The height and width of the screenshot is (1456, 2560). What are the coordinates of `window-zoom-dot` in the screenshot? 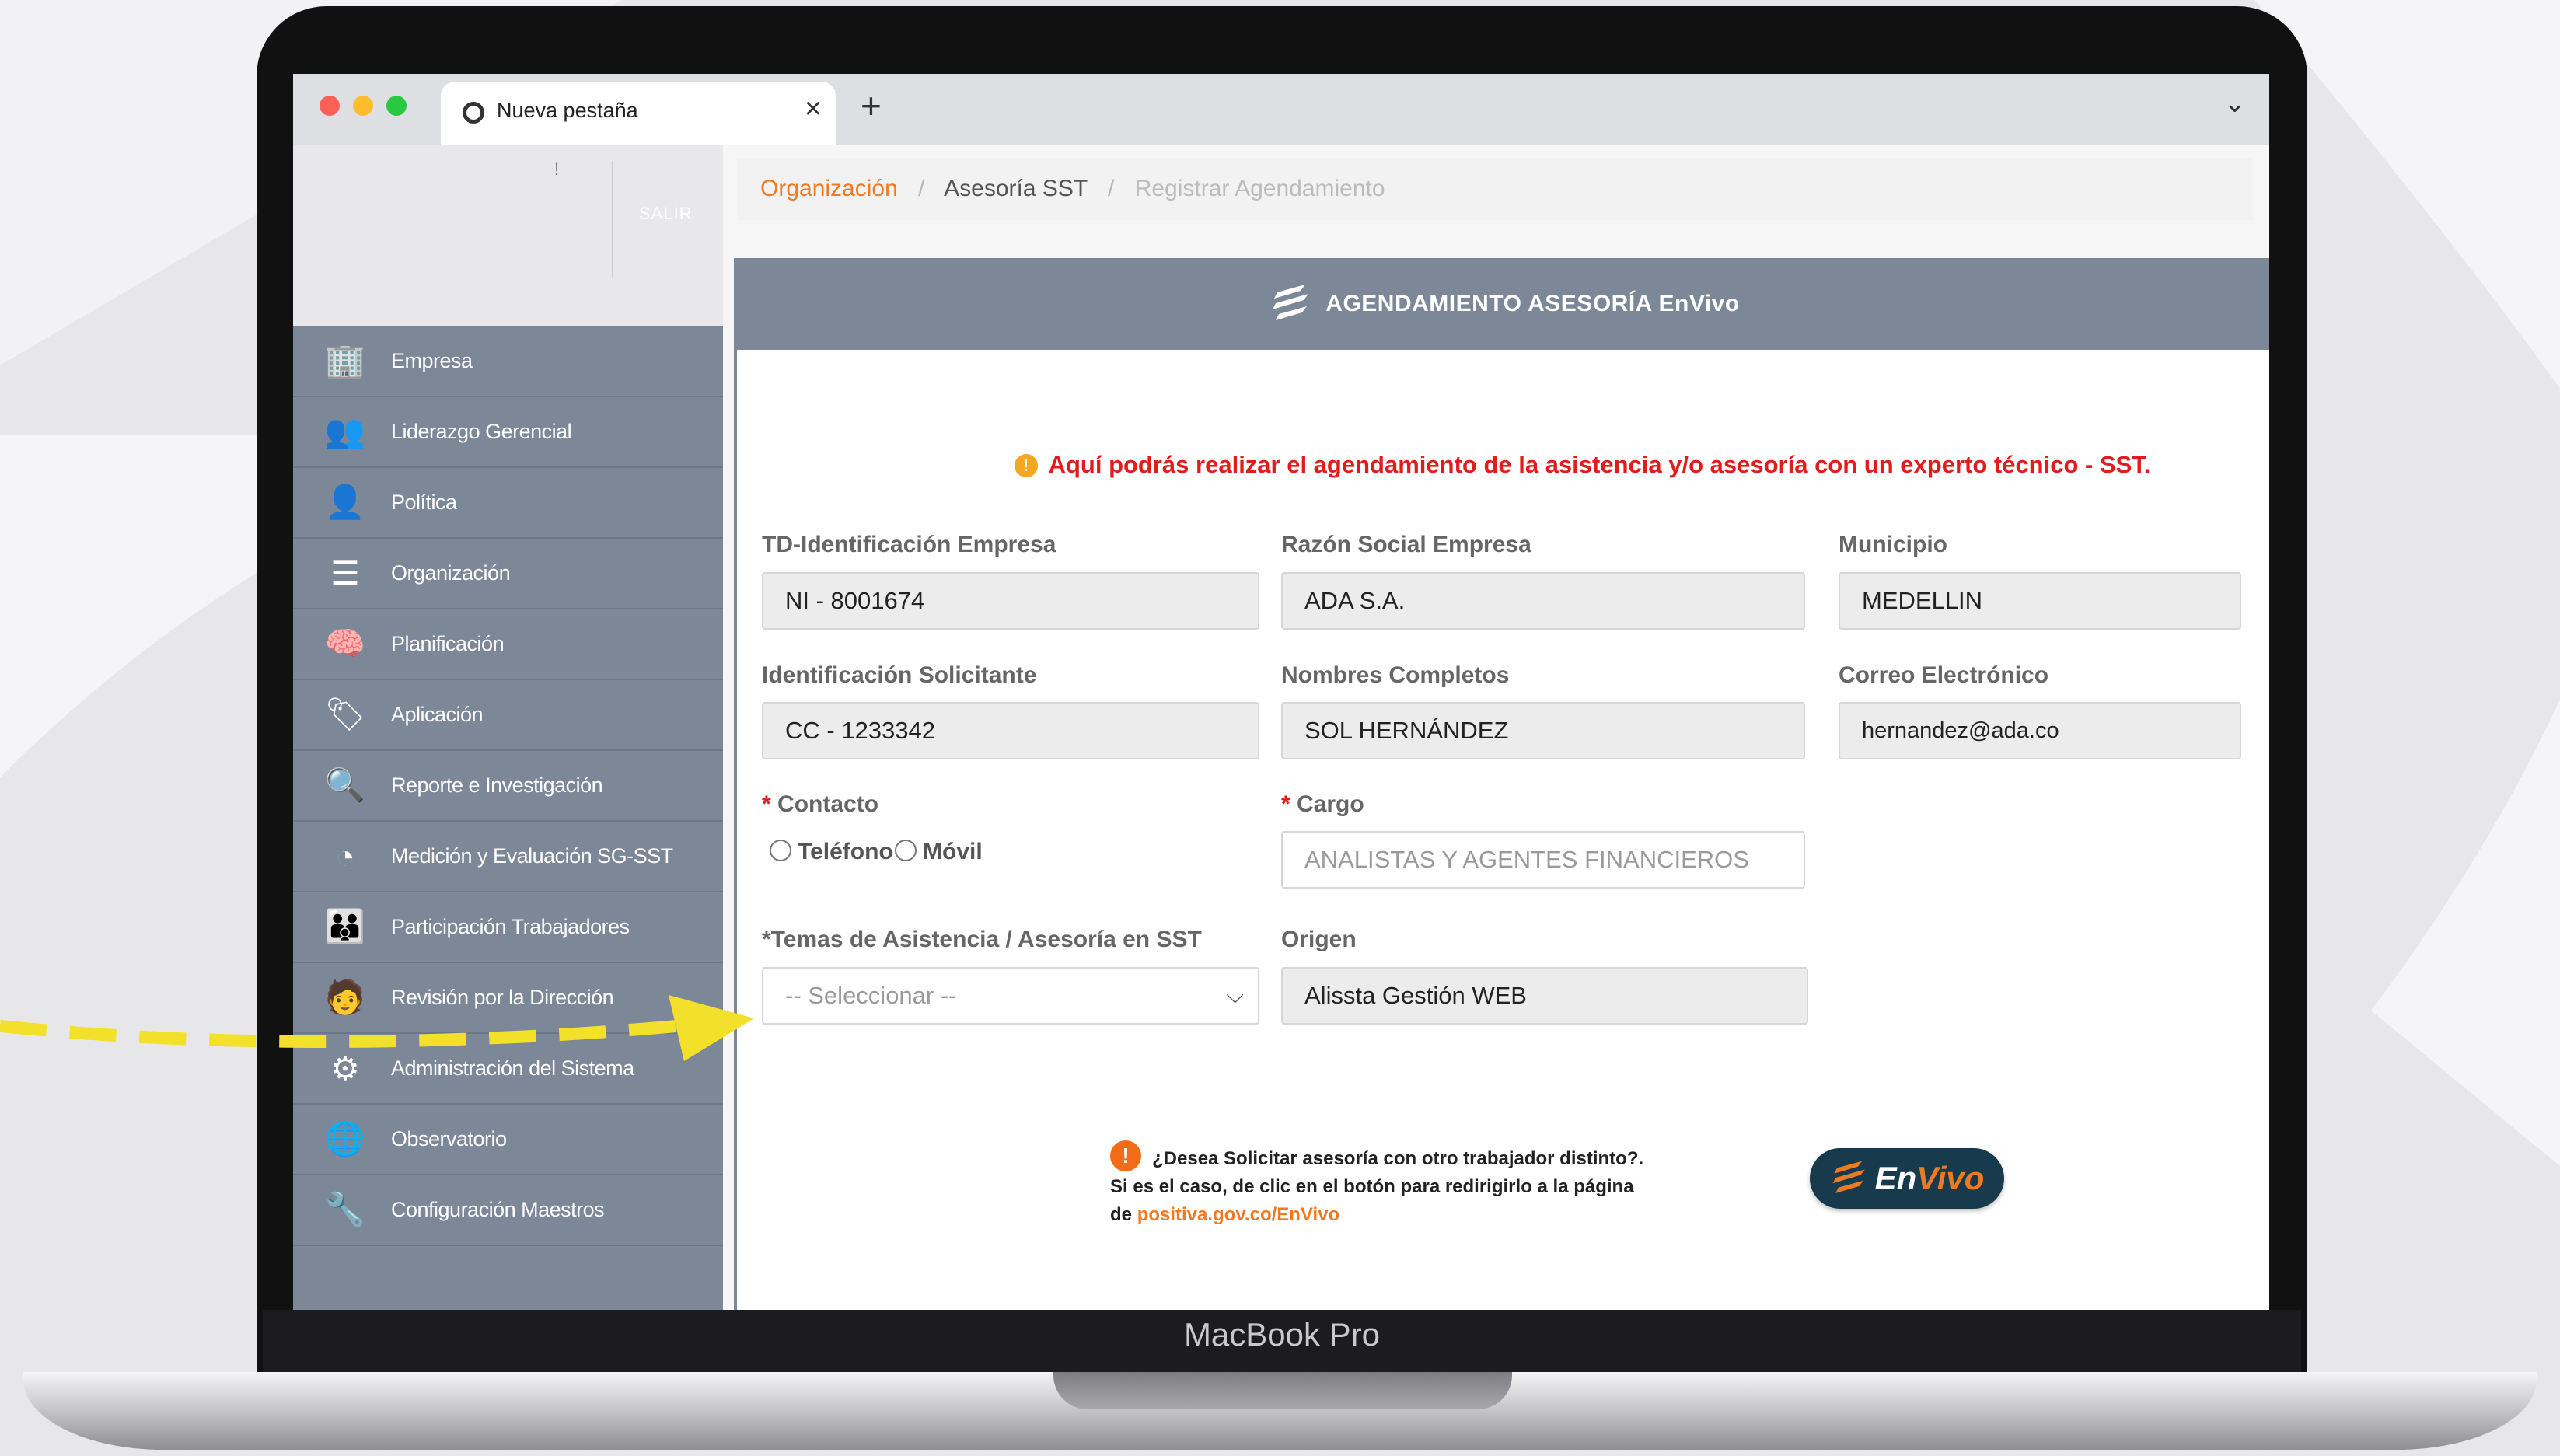 It's located at (397, 106).